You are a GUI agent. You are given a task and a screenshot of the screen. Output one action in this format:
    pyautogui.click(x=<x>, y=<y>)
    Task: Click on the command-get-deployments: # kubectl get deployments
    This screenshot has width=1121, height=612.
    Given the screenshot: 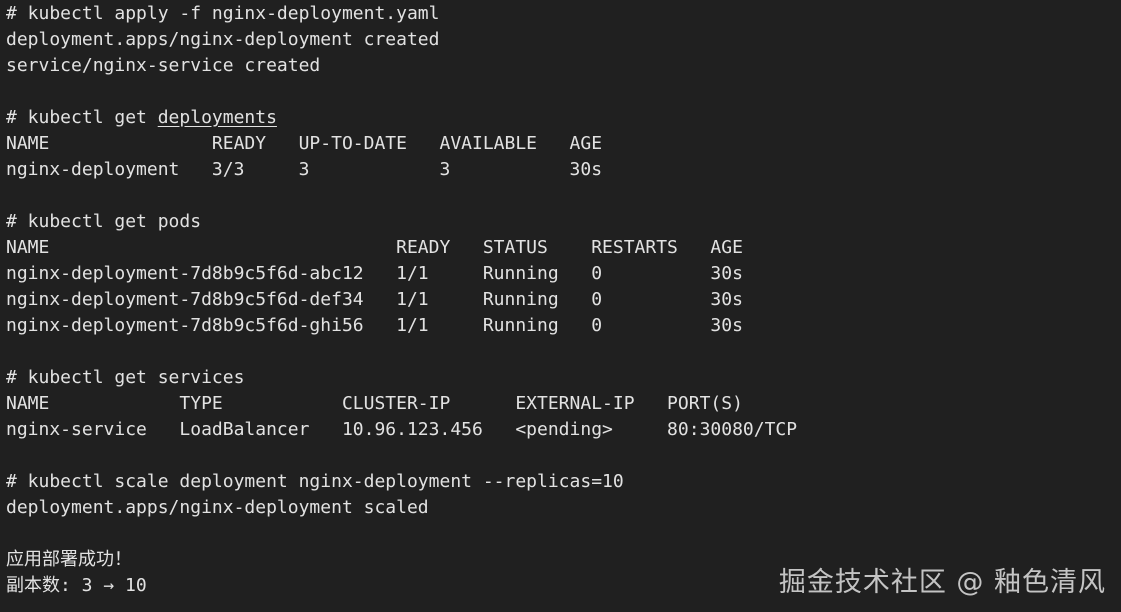 What is the action you would take?
    pyautogui.click(x=563, y=118)
    